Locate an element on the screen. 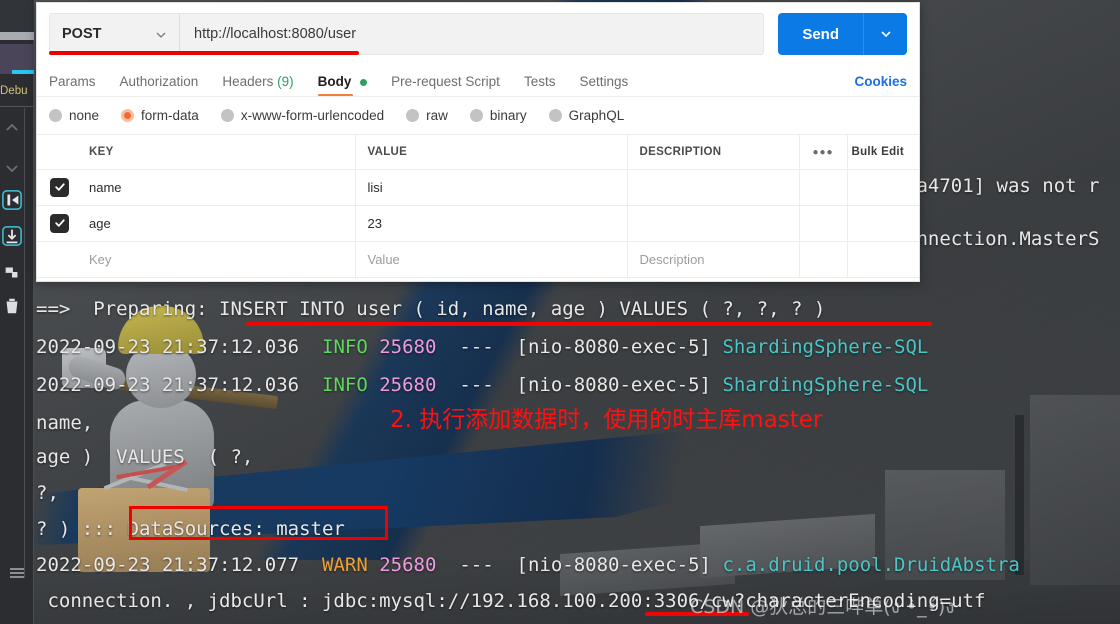 The height and width of the screenshot is (624, 1120). header-key: KEY is located at coordinates (216, 152).